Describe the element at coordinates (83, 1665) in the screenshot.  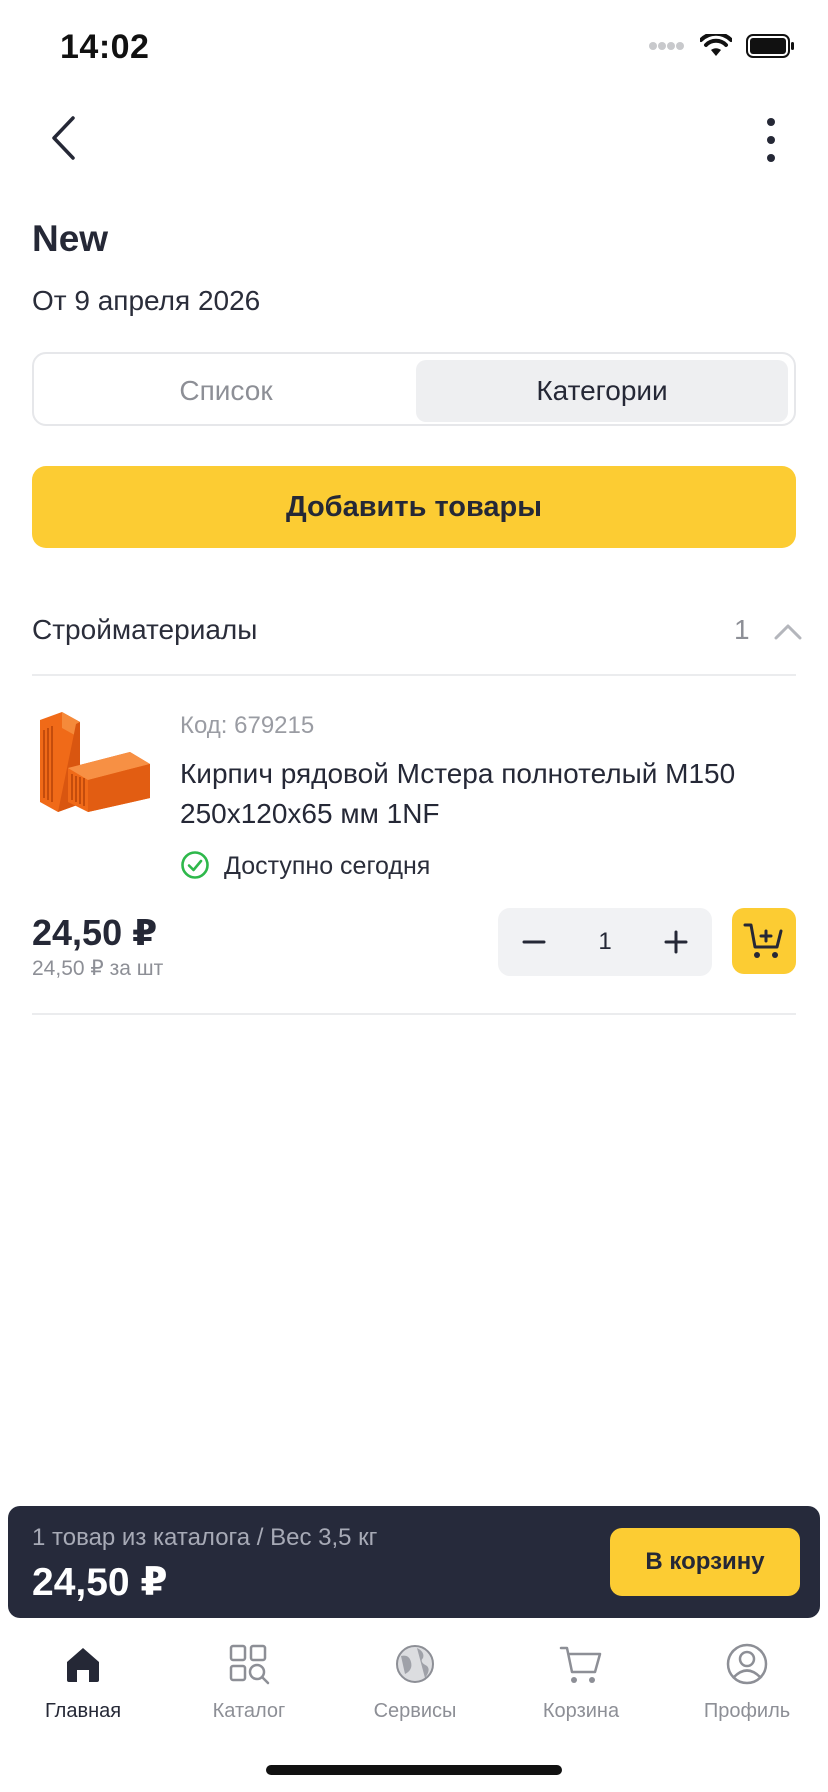
I see `home-icon` at that location.